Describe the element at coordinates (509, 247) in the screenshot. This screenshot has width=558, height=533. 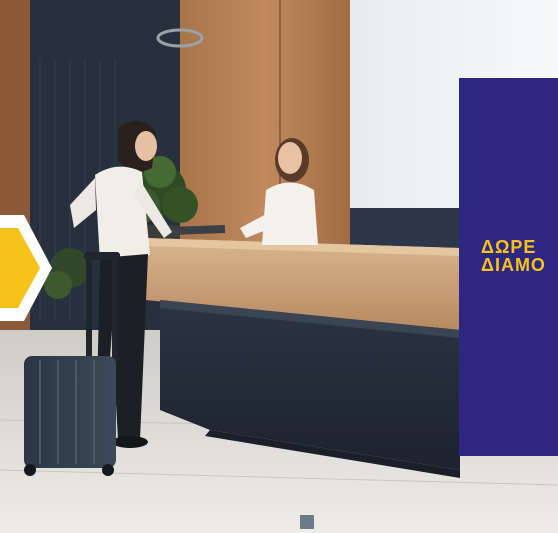
I see `promo-line-1: ΔΩΡΕ` at that location.